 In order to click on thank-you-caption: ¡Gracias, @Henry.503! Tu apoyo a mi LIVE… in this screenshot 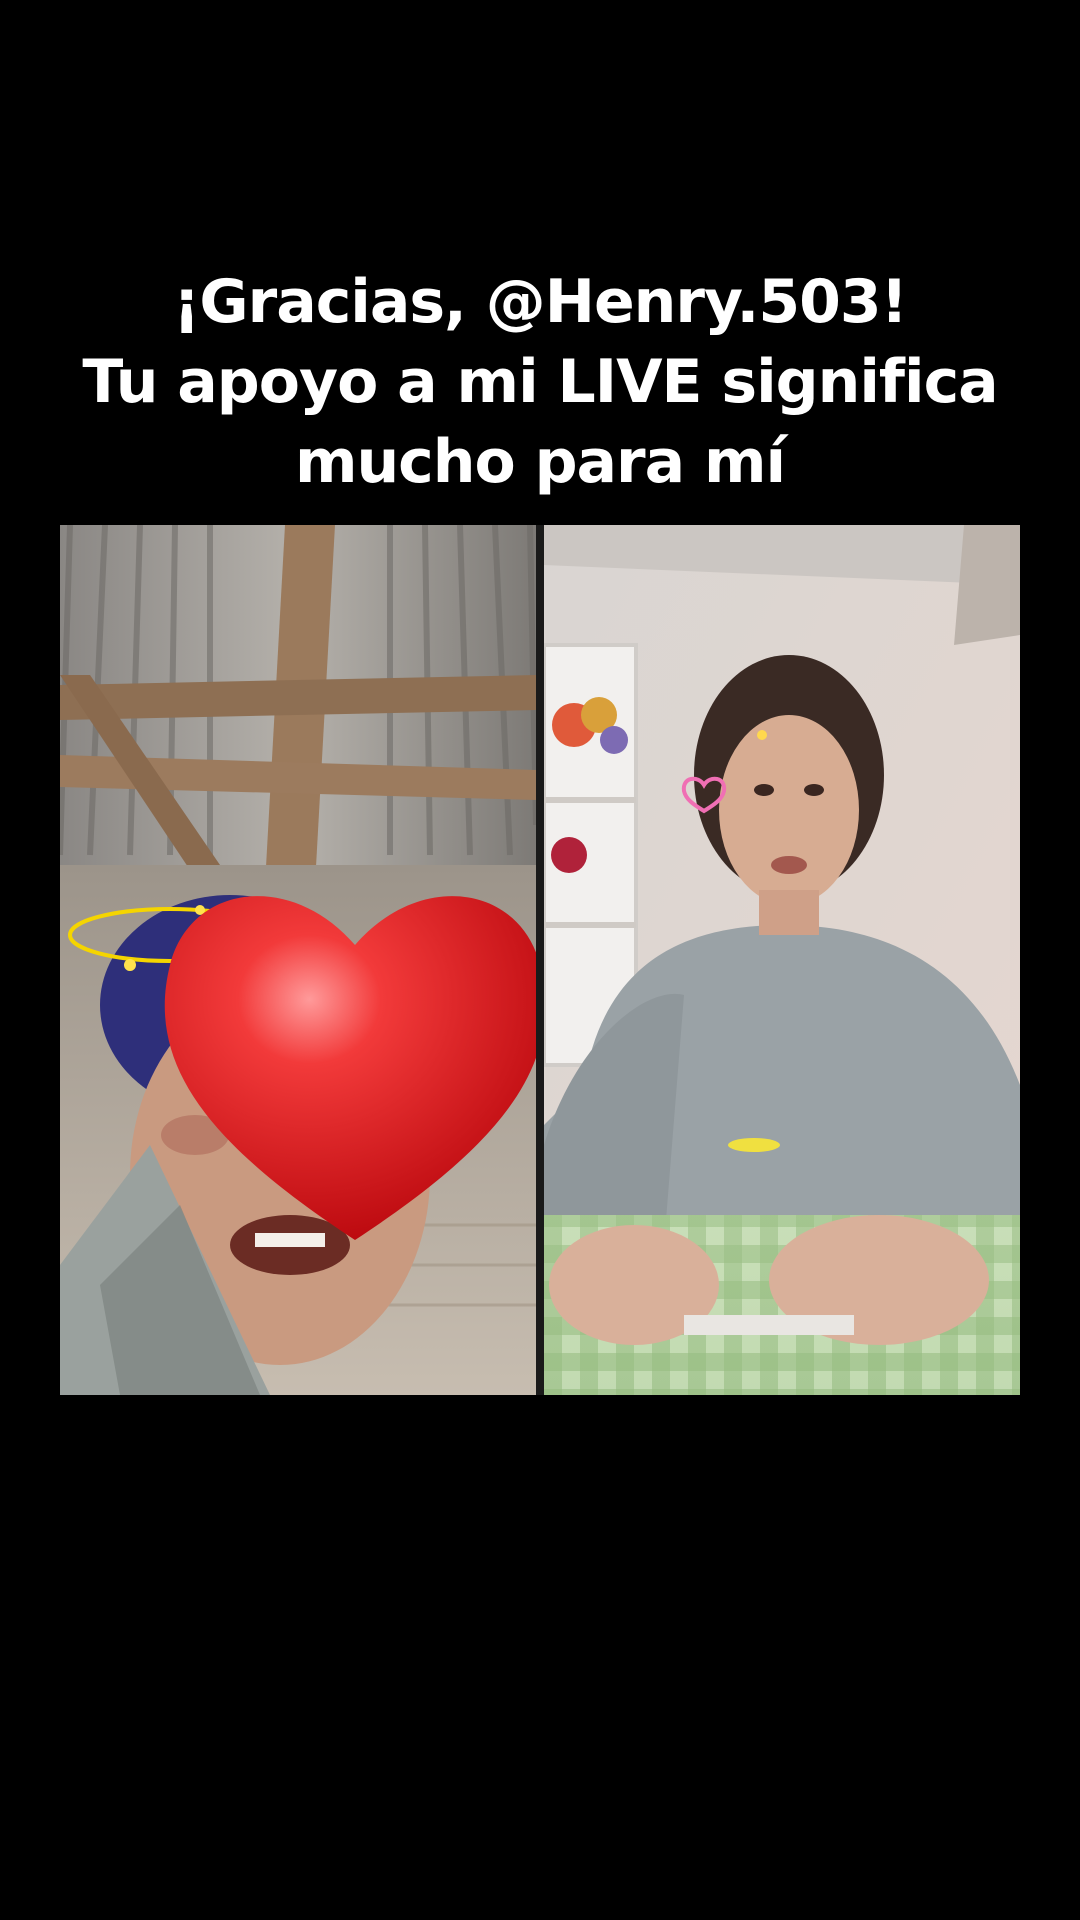, I will do `click(540, 382)`.